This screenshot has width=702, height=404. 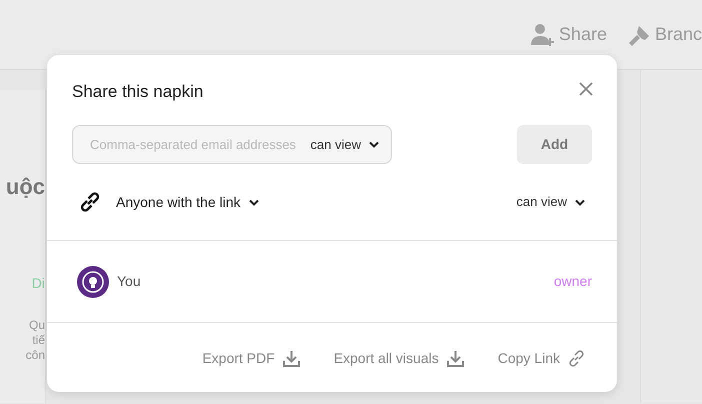 What do you see at coordinates (586, 89) in the screenshot?
I see `close-icon` at bounding box center [586, 89].